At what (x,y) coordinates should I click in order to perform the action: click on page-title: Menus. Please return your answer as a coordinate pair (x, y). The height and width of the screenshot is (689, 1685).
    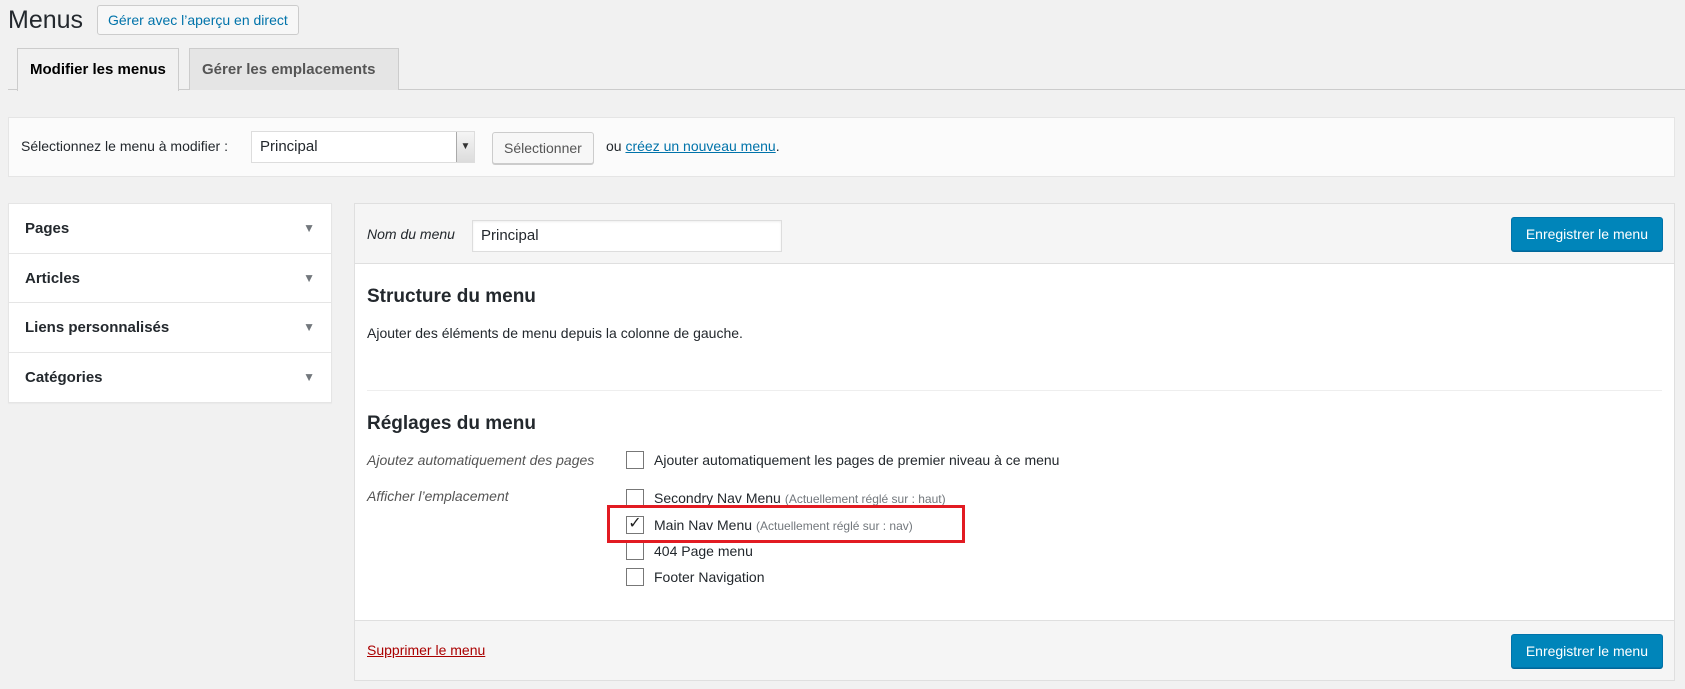
    Looking at the image, I should click on (46, 20).